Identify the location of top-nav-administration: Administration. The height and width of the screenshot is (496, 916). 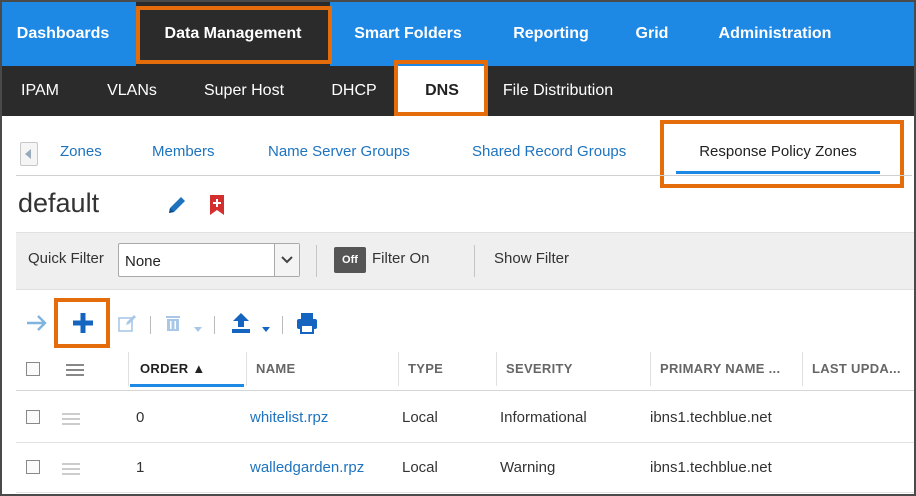
(775, 34).